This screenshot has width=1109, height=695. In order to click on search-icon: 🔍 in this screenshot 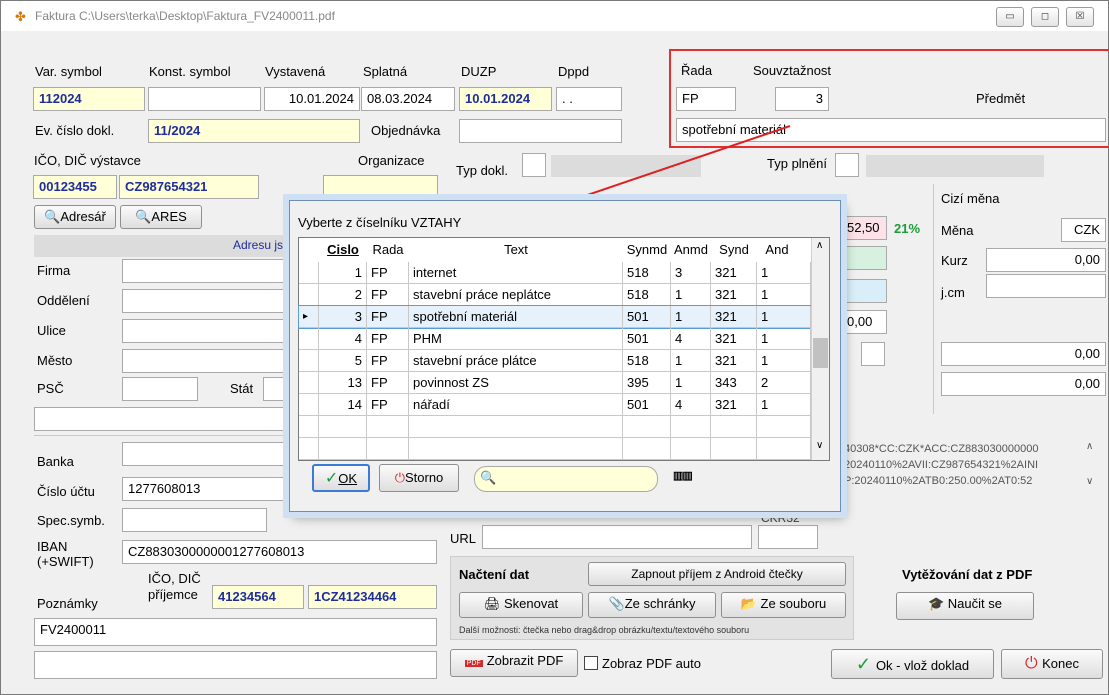, I will do `click(488, 477)`.